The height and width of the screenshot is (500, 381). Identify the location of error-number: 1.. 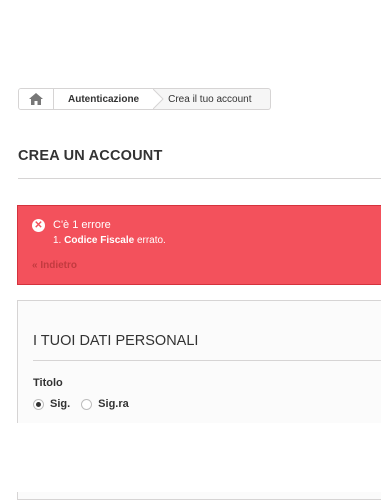
(57, 240).